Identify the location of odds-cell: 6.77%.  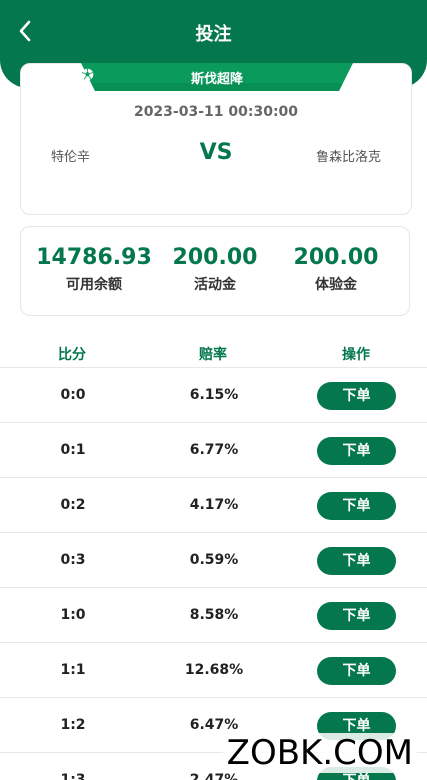
(214, 450).